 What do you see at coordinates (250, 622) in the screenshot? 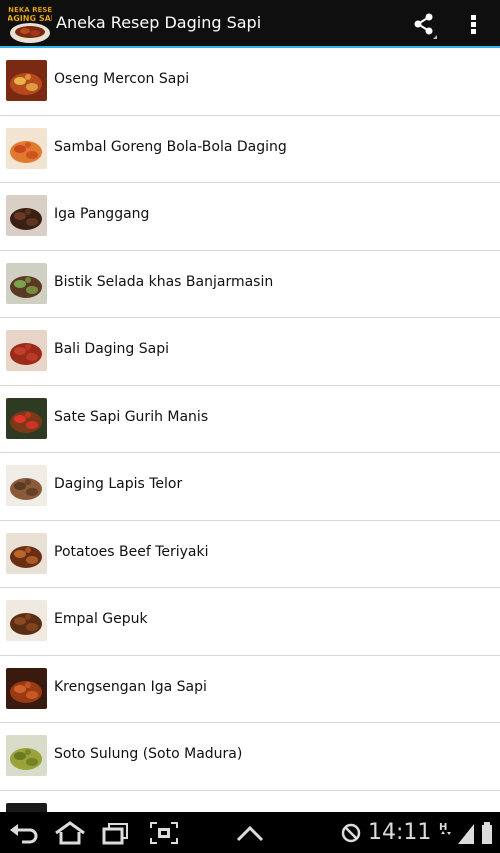
I see `list-item: Empal Gepuk` at bounding box center [250, 622].